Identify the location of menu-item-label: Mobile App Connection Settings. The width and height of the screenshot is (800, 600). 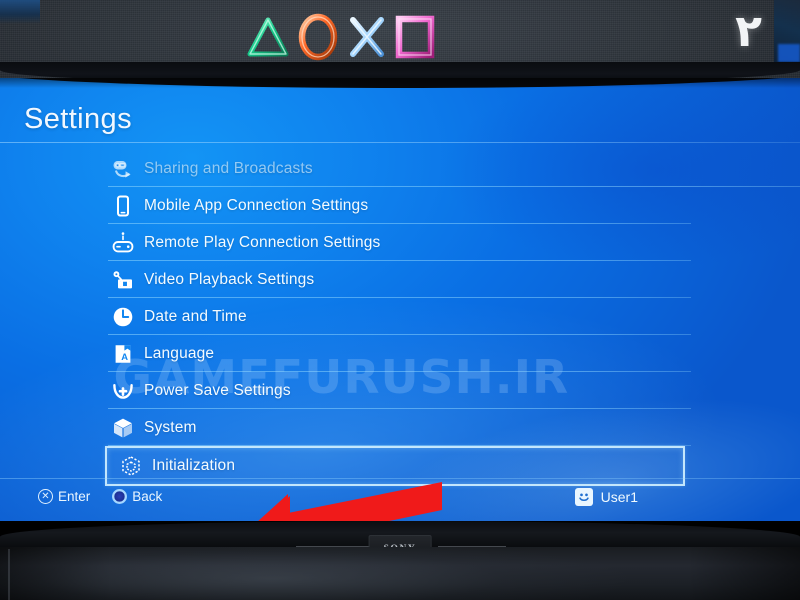
(256, 205).